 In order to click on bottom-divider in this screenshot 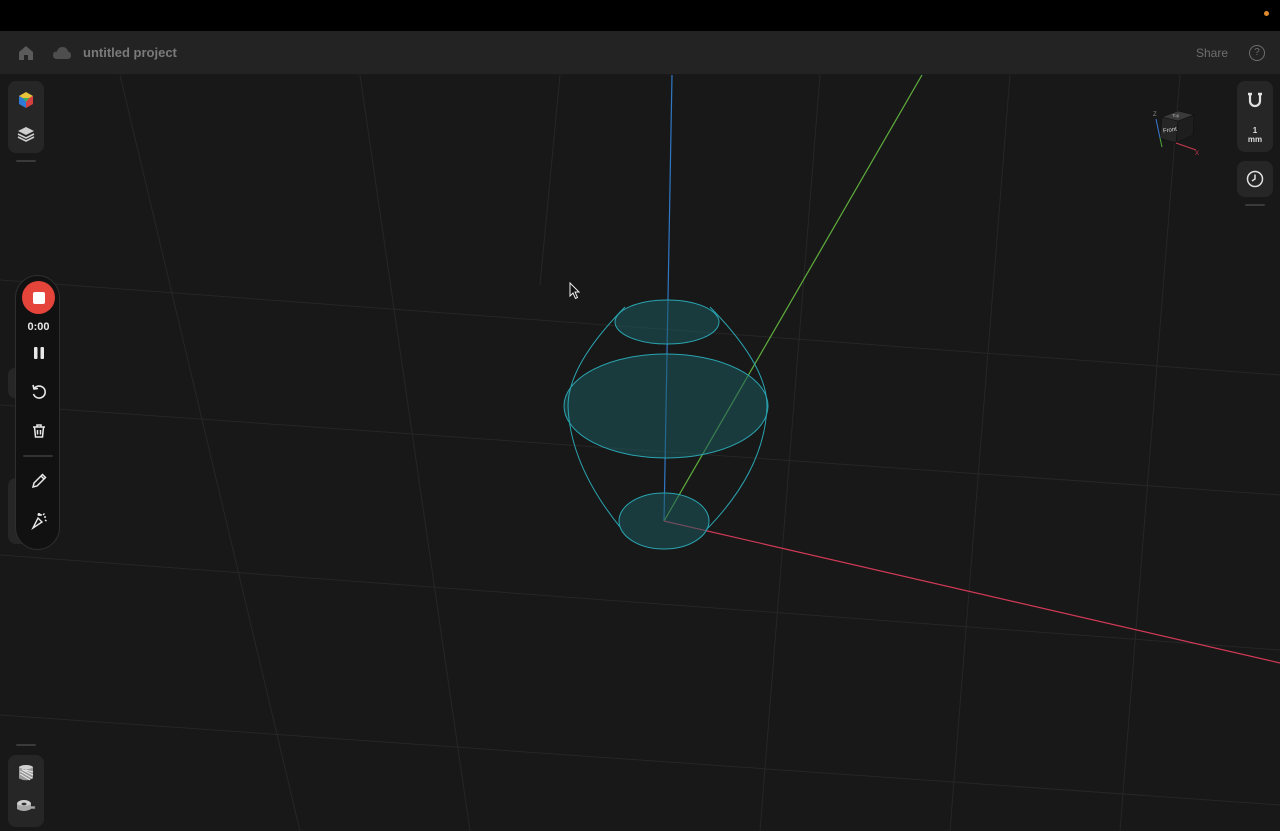, I will do `click(26, 745)`.